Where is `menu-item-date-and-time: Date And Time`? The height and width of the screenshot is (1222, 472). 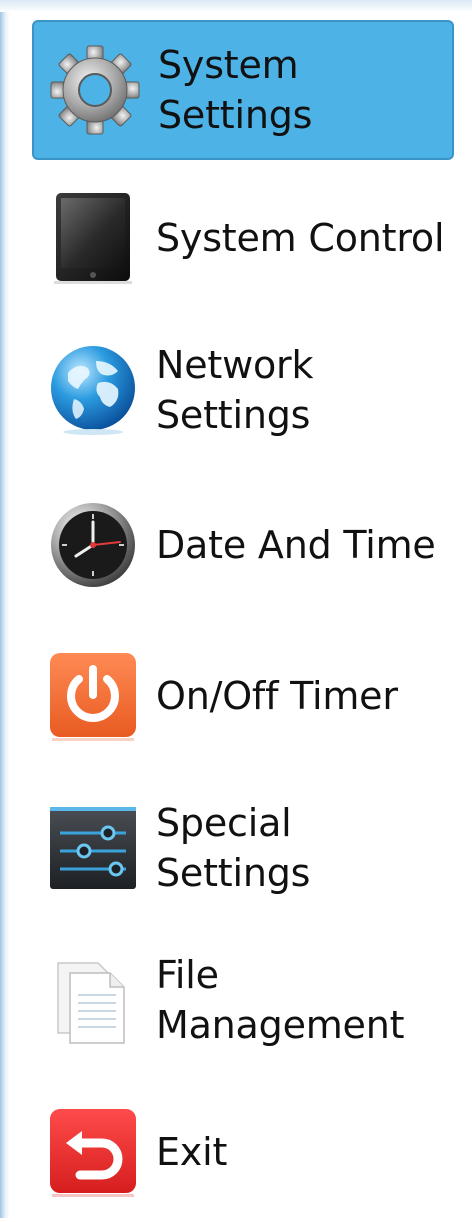 menu-item-date-and-time: Date And Time is located at coordinates (243, 545).